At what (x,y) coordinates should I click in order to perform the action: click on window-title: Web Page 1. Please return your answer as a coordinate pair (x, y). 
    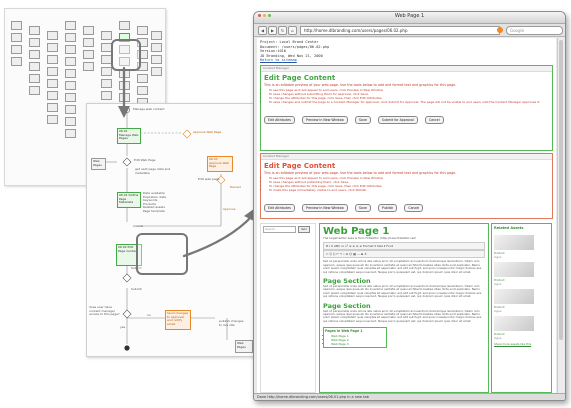
    Looking at the image, I should click on (409, 16).